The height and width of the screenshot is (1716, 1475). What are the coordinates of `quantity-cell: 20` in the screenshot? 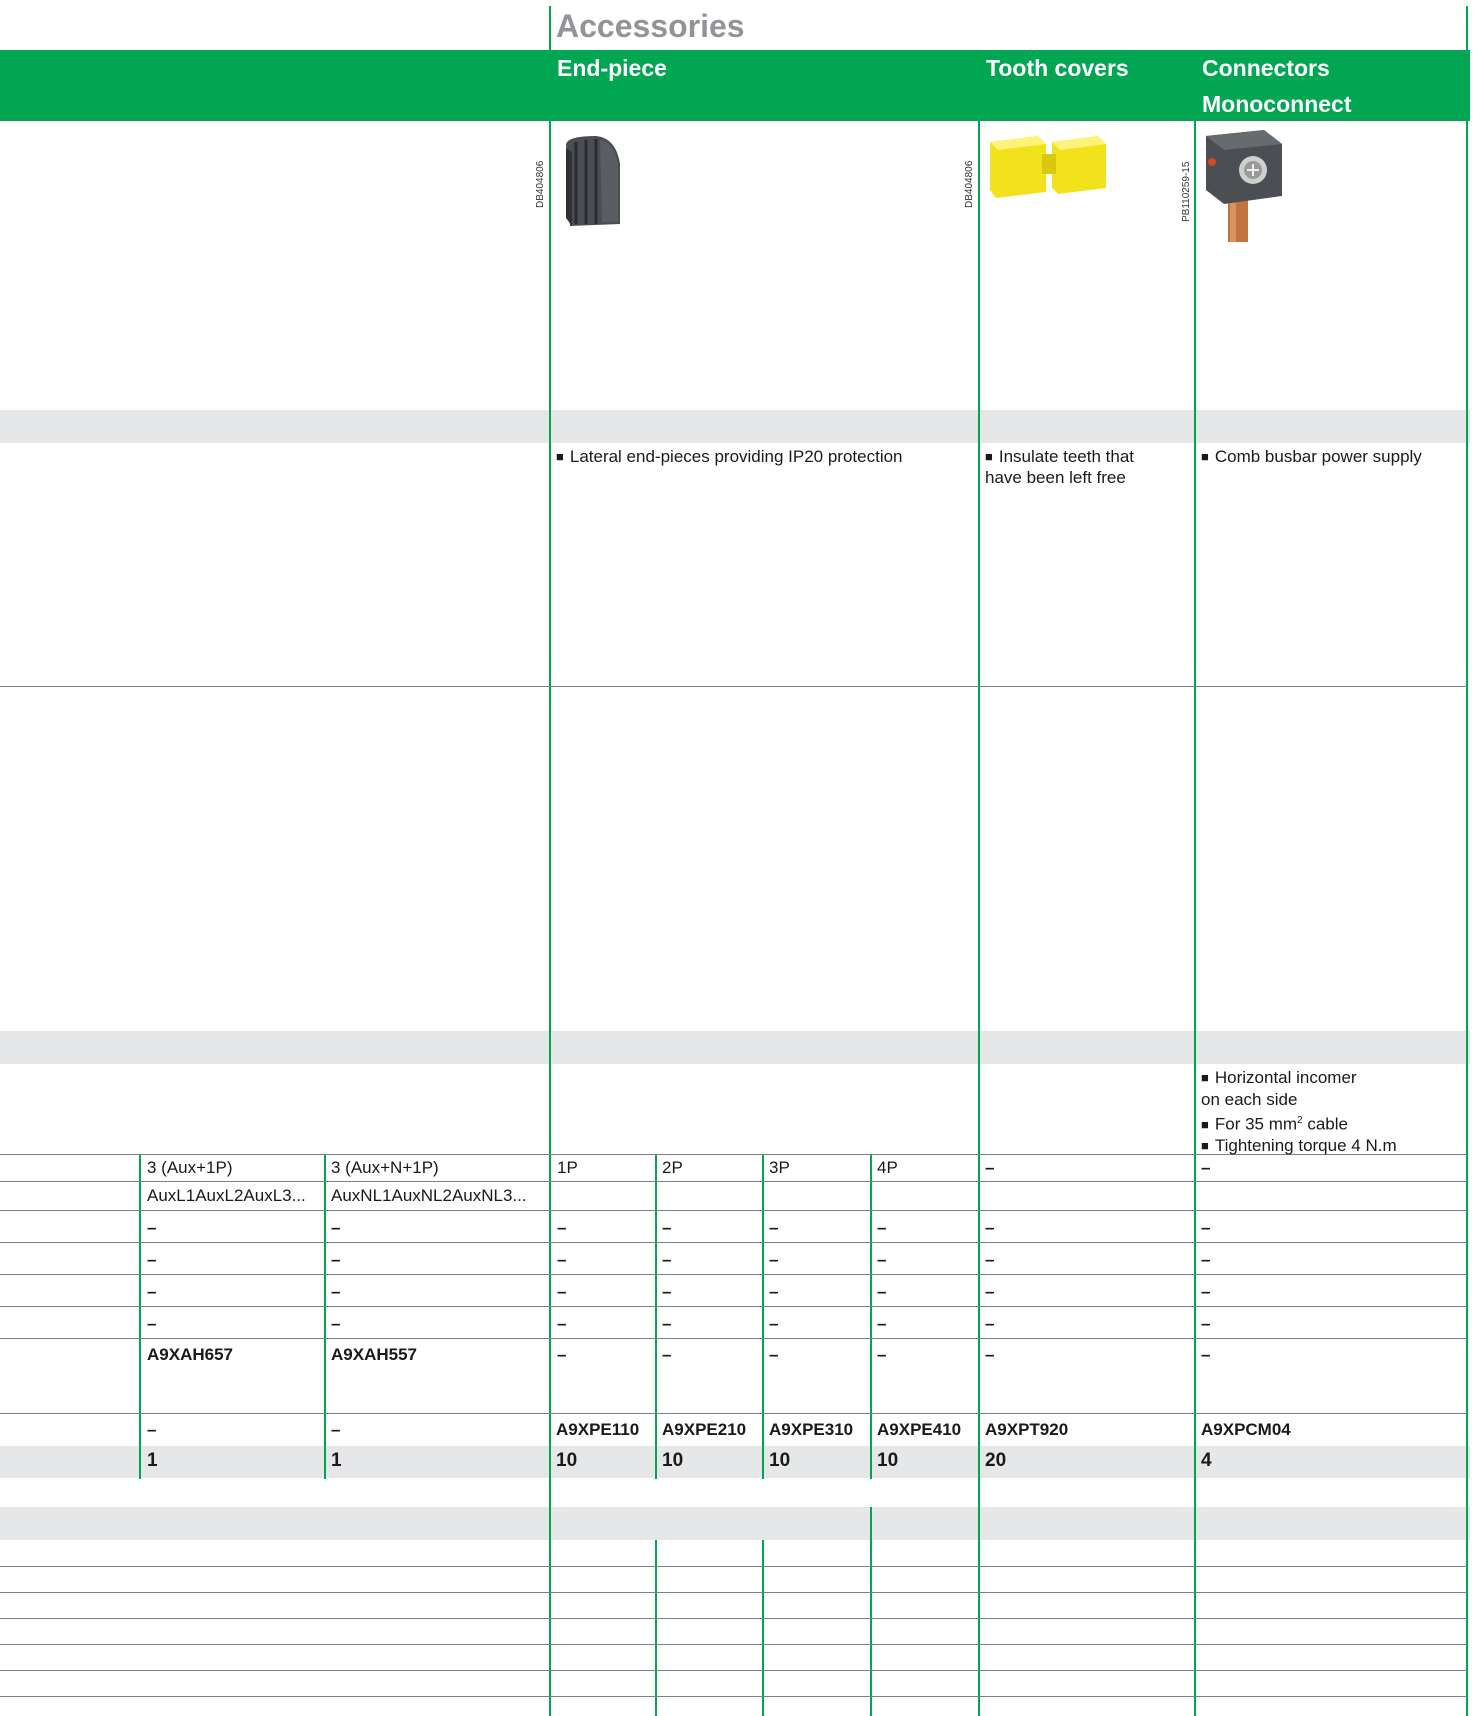 It's located at (996, 1460).